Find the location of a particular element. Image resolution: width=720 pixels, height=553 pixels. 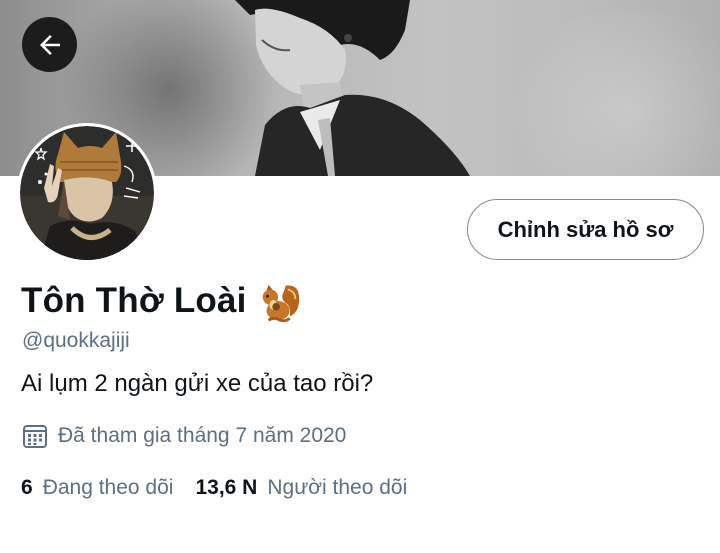

follow-stats: 6 Đang theo dõi 13,6 N Người theo dõi is located at coordinates (214, 488).